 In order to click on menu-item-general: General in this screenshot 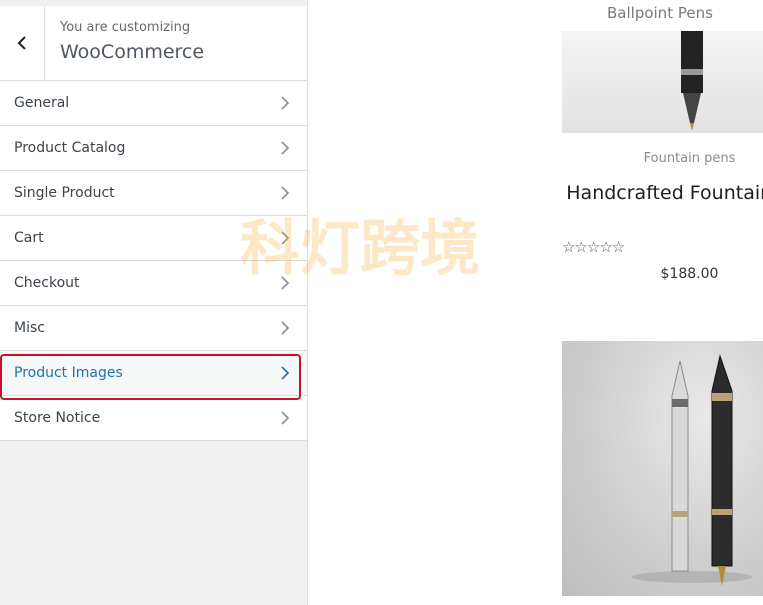, I will do `click(153, 103)`.